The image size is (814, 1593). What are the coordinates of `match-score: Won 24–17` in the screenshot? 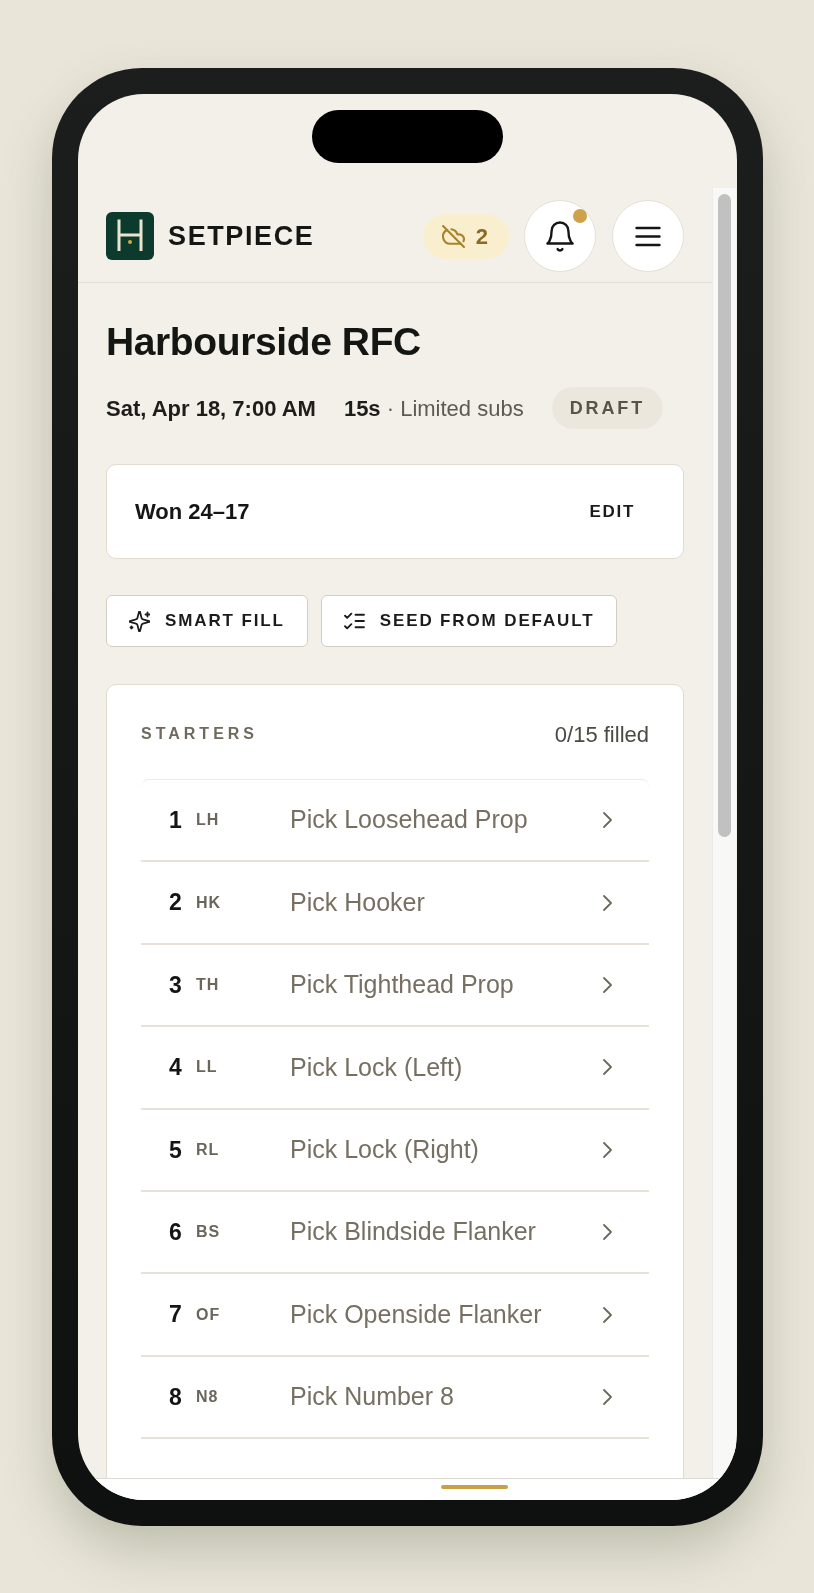 It's located at (192, 512).